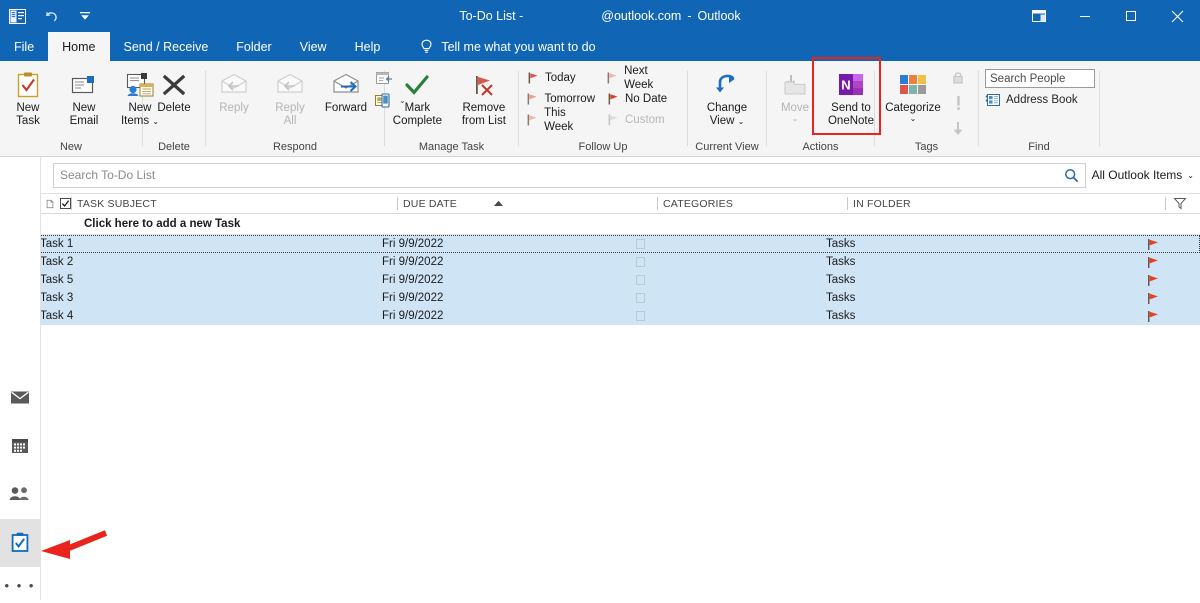 The image size is (1200, 603). Describe the element at coordinates (417, 97) in the screenshot. I see `mark-complete-button: Mark Complete` at that location.